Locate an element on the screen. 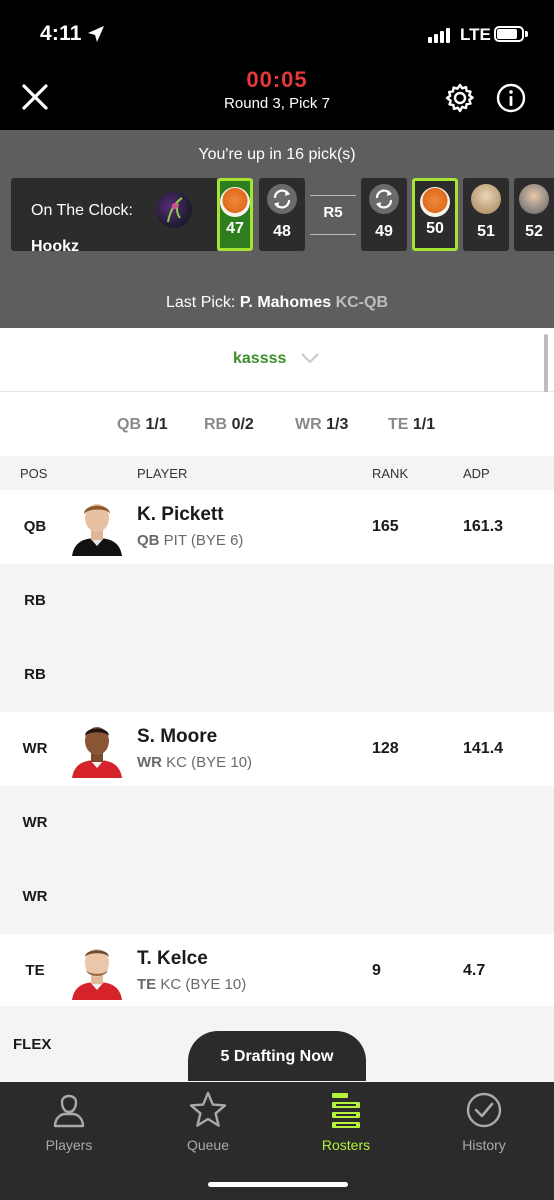 The height and width of the screenshot is (1200, 554). dog-avatar is located at coordinates (486, 199).